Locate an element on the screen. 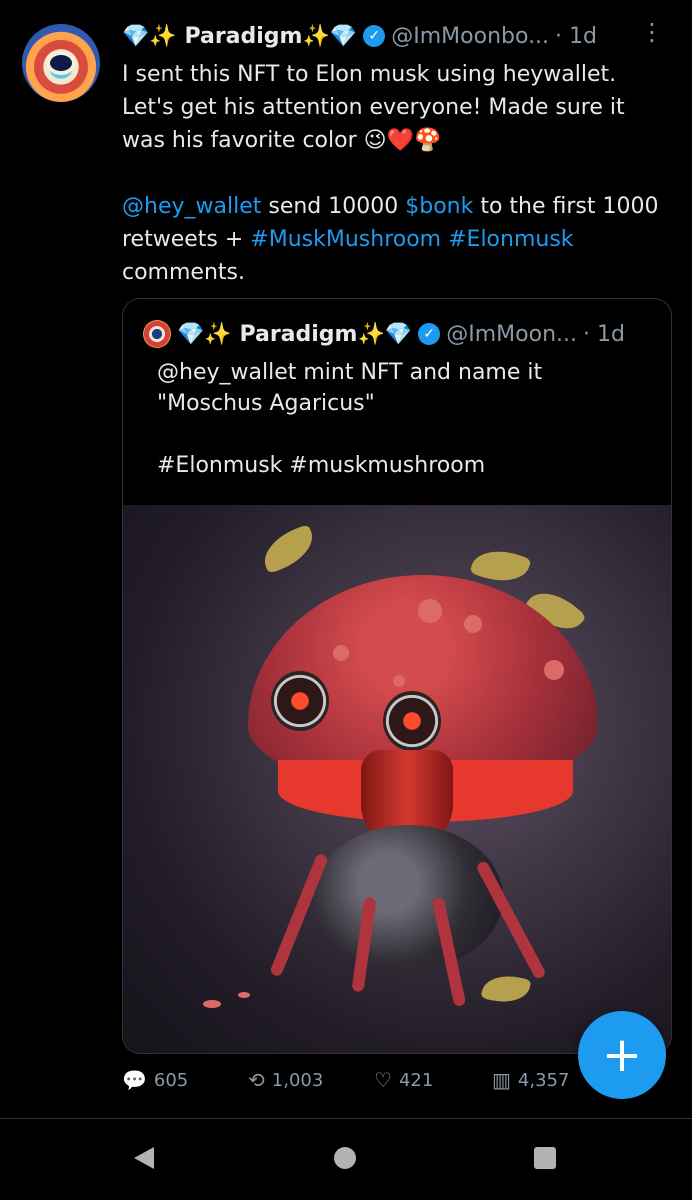 The width and height of the screenshot is (692, 1200). recent-apps-icon is located at coordinates (545, 1158).